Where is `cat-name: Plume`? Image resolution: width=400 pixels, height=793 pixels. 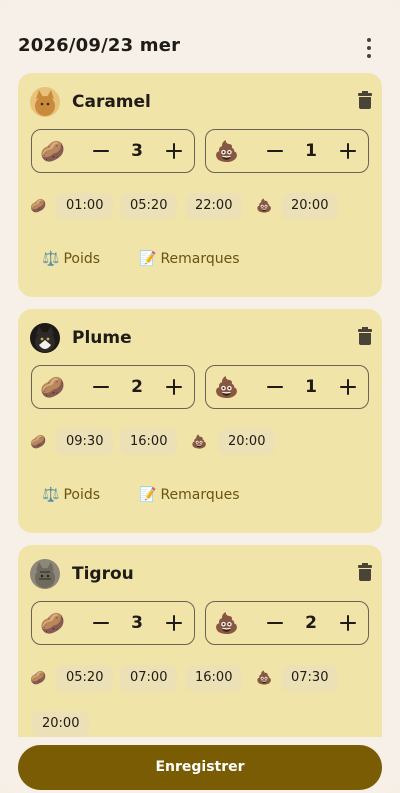
cat-name: Plume is located at coordinates (102, 338).